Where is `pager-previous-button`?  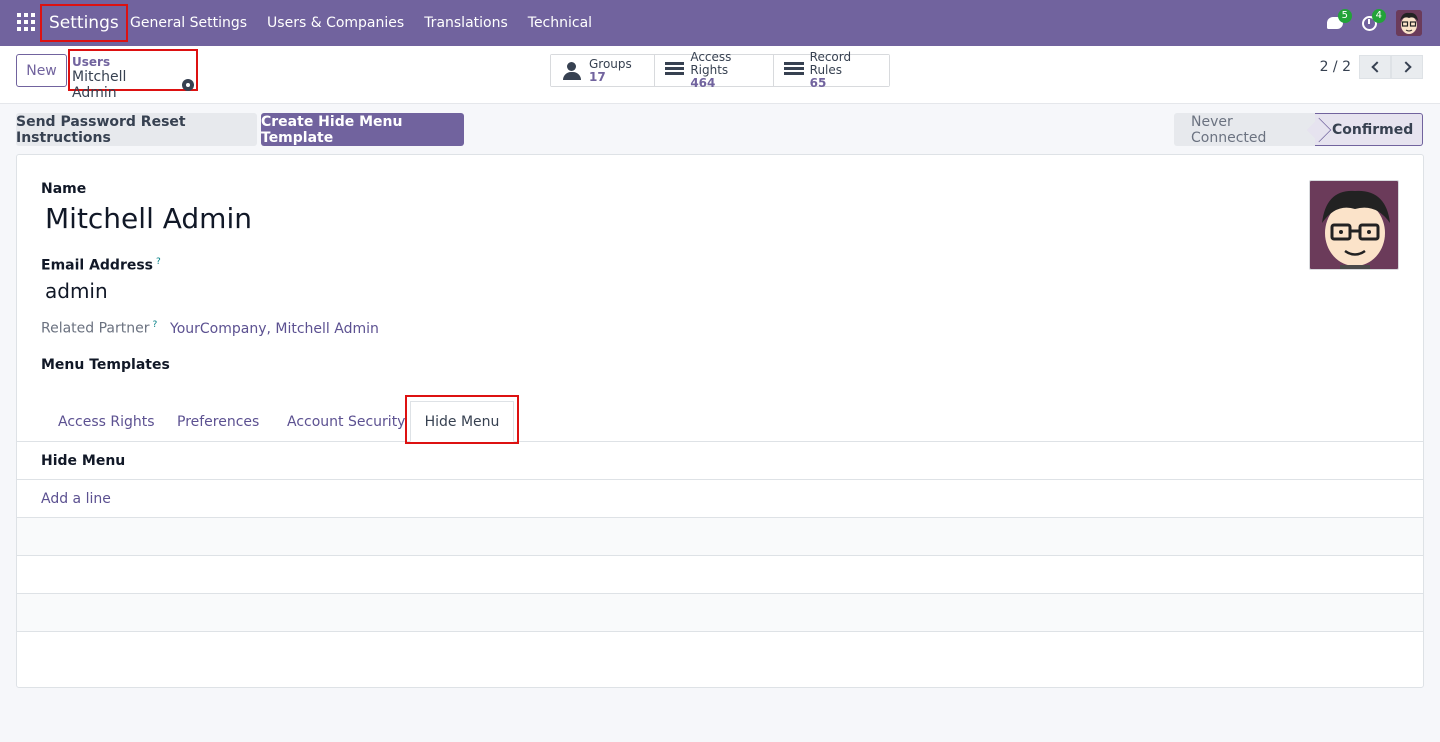 pager-previous-button is located at coordinates (1375, 67).